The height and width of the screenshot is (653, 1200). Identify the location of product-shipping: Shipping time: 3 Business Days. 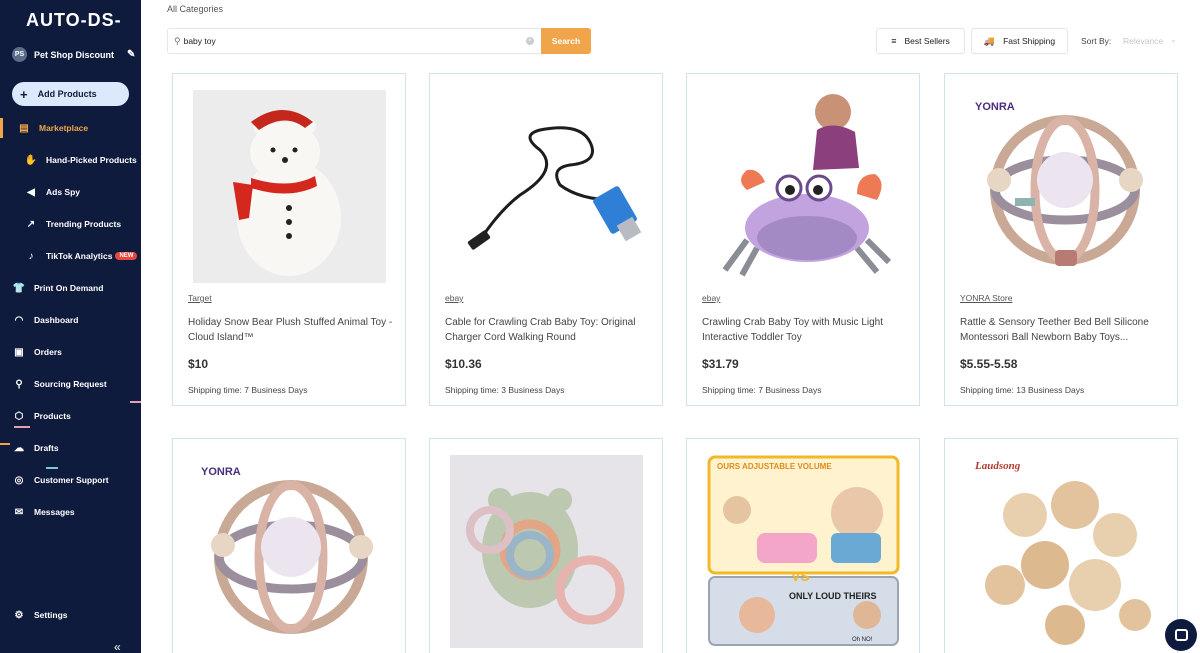
(505, 390).